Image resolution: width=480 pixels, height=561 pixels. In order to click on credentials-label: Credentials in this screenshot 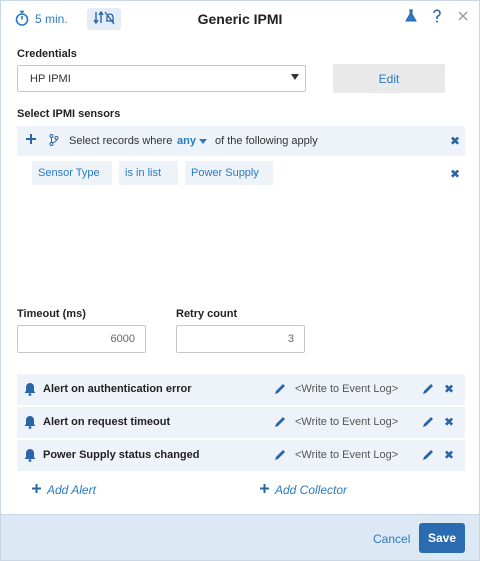, I will do `click(47, 54)`.